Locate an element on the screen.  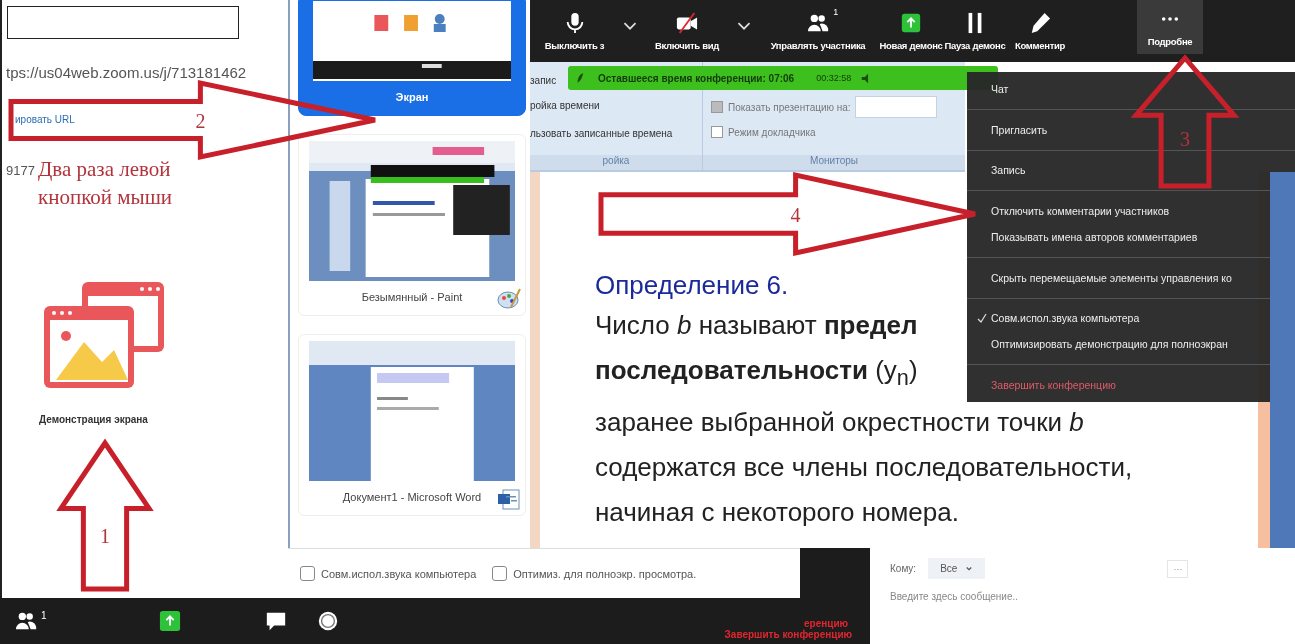
ribbon-item: льзовать записанные времена is located at coordinates (601, 134).